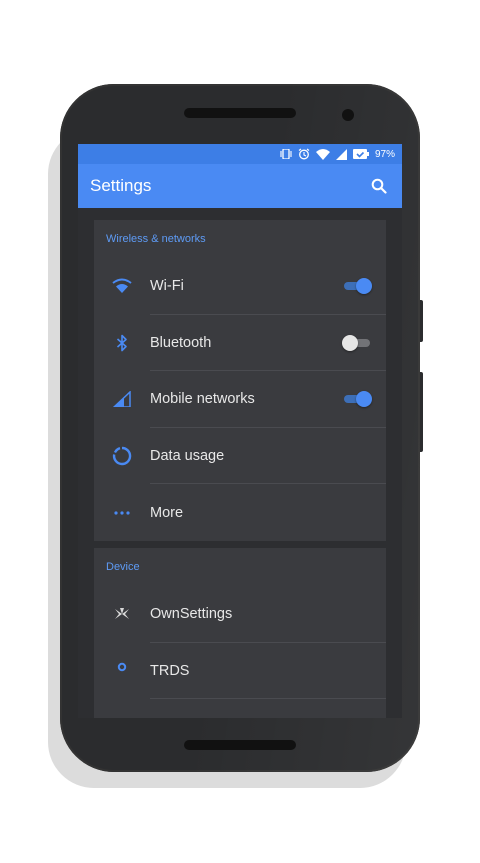  I want to click on setting-item-label: Data usage, so click(187, 456).